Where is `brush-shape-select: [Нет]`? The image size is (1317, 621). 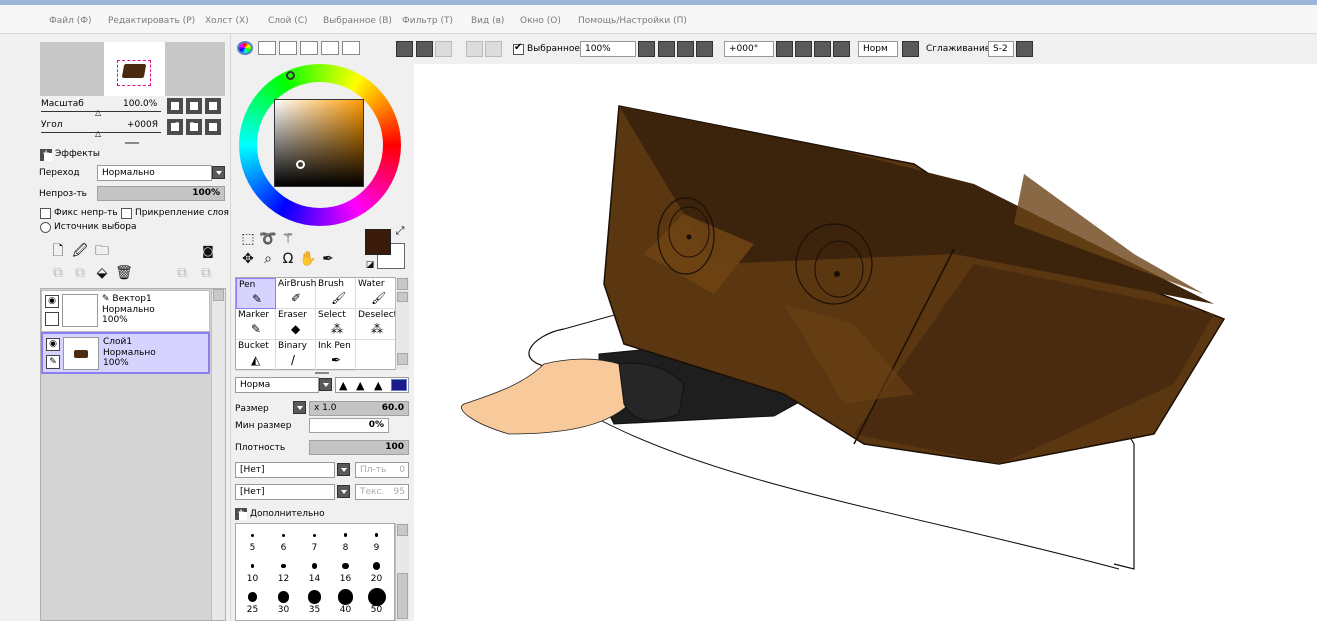
brush-shape-select: [Нет] is located at coordinates (285, 470).